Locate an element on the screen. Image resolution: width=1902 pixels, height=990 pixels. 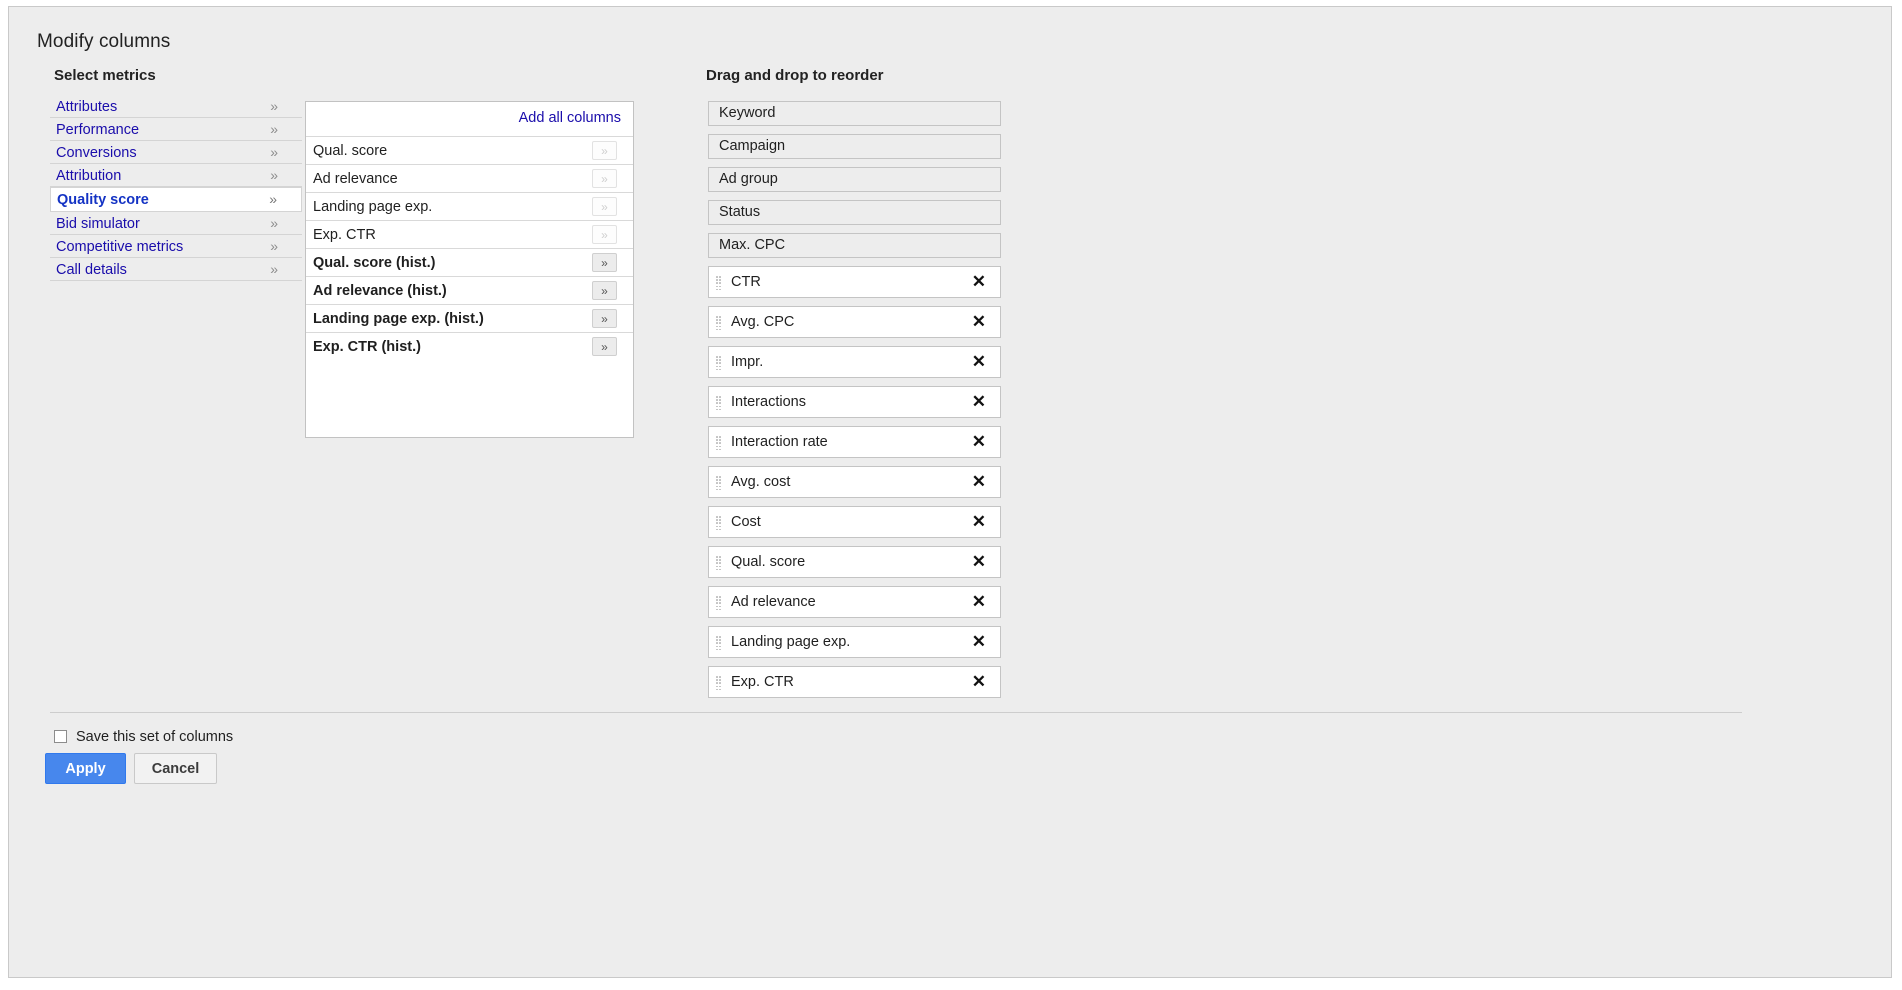
reorder-item-label: Avg. cost is located at coordinates (761, 482).